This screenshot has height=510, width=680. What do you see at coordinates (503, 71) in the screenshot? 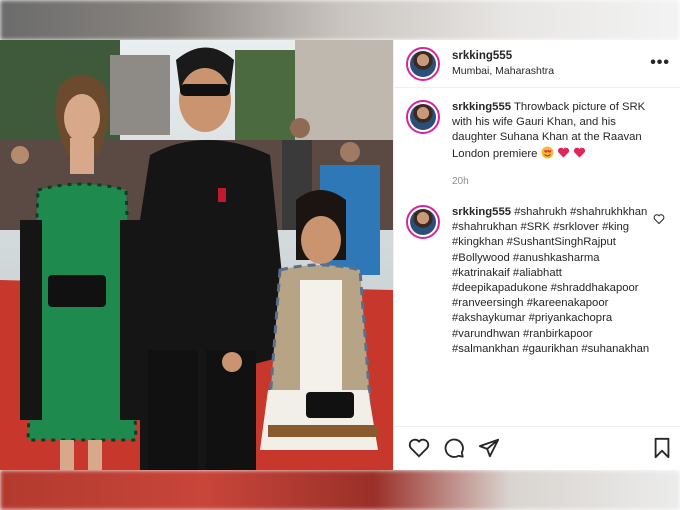
I see `post-location: Mumbai, Maharashtra` at bounding box center [503, 71].